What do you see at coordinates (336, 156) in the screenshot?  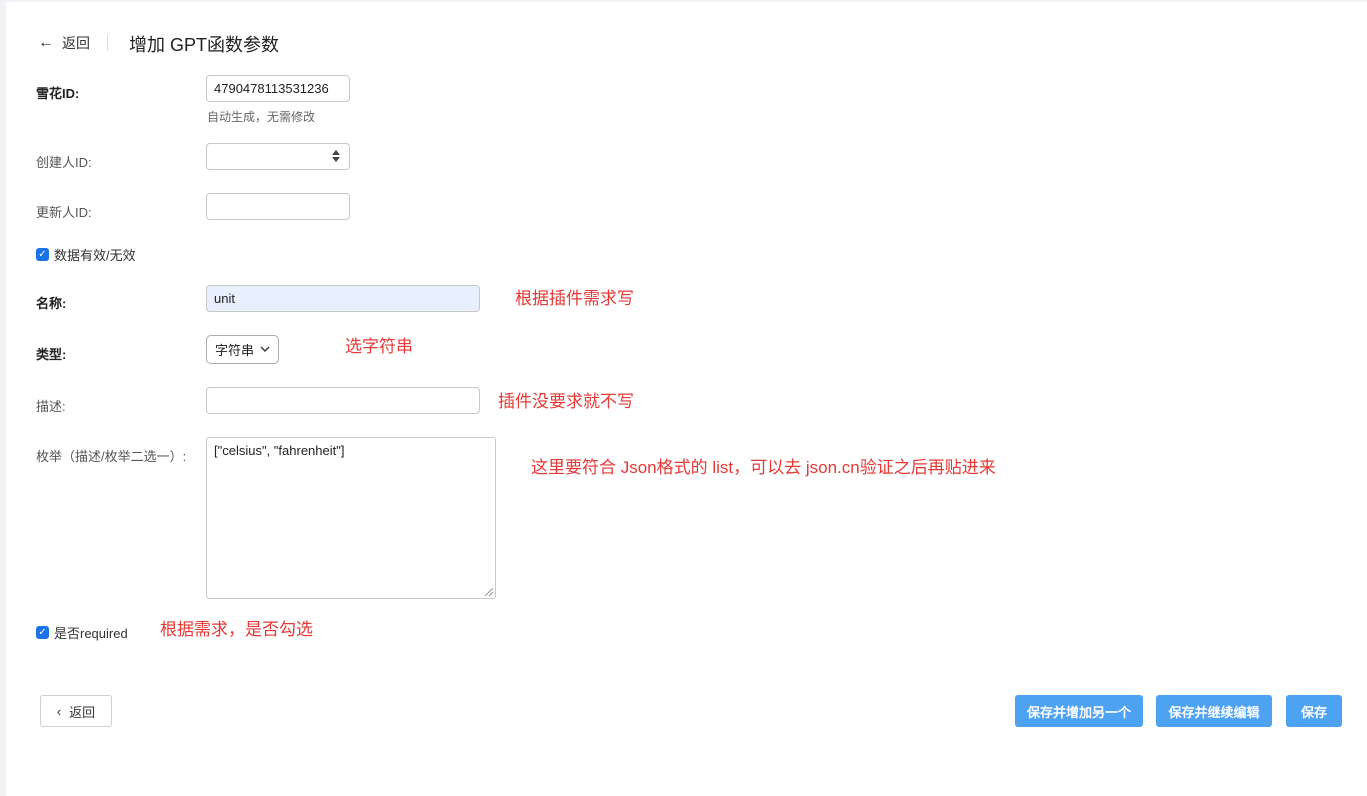 I see `number-spinner-icon` at bounding box center [336, 156].